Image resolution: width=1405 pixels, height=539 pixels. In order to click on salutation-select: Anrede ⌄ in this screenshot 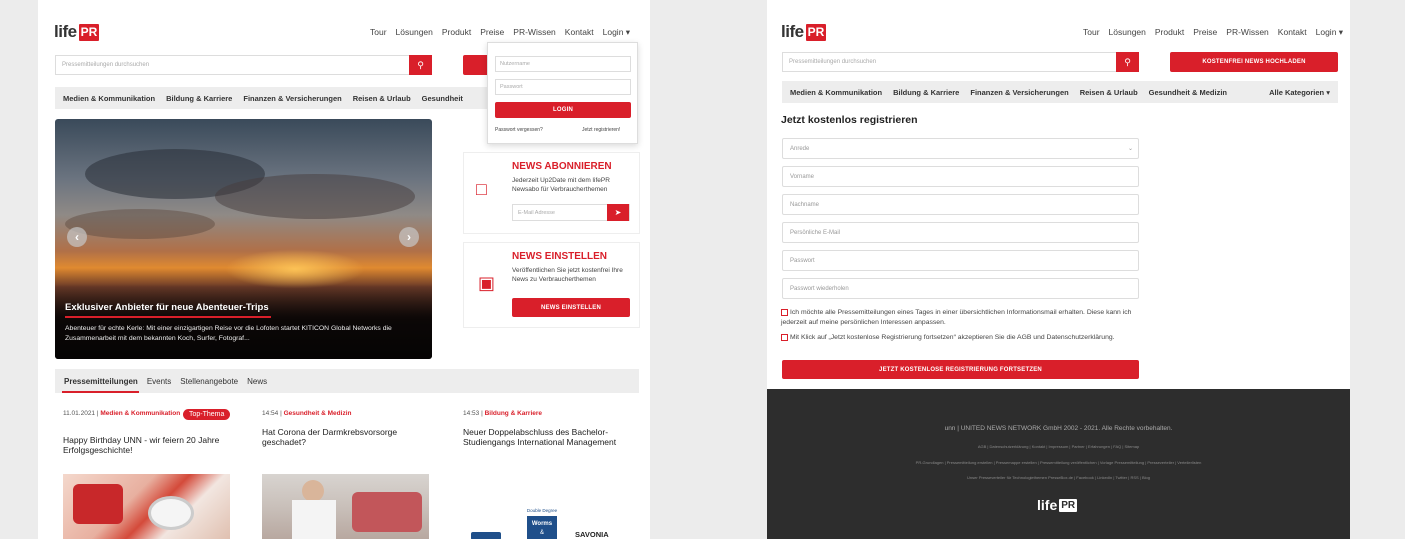, I will do `click(960, 148)`.